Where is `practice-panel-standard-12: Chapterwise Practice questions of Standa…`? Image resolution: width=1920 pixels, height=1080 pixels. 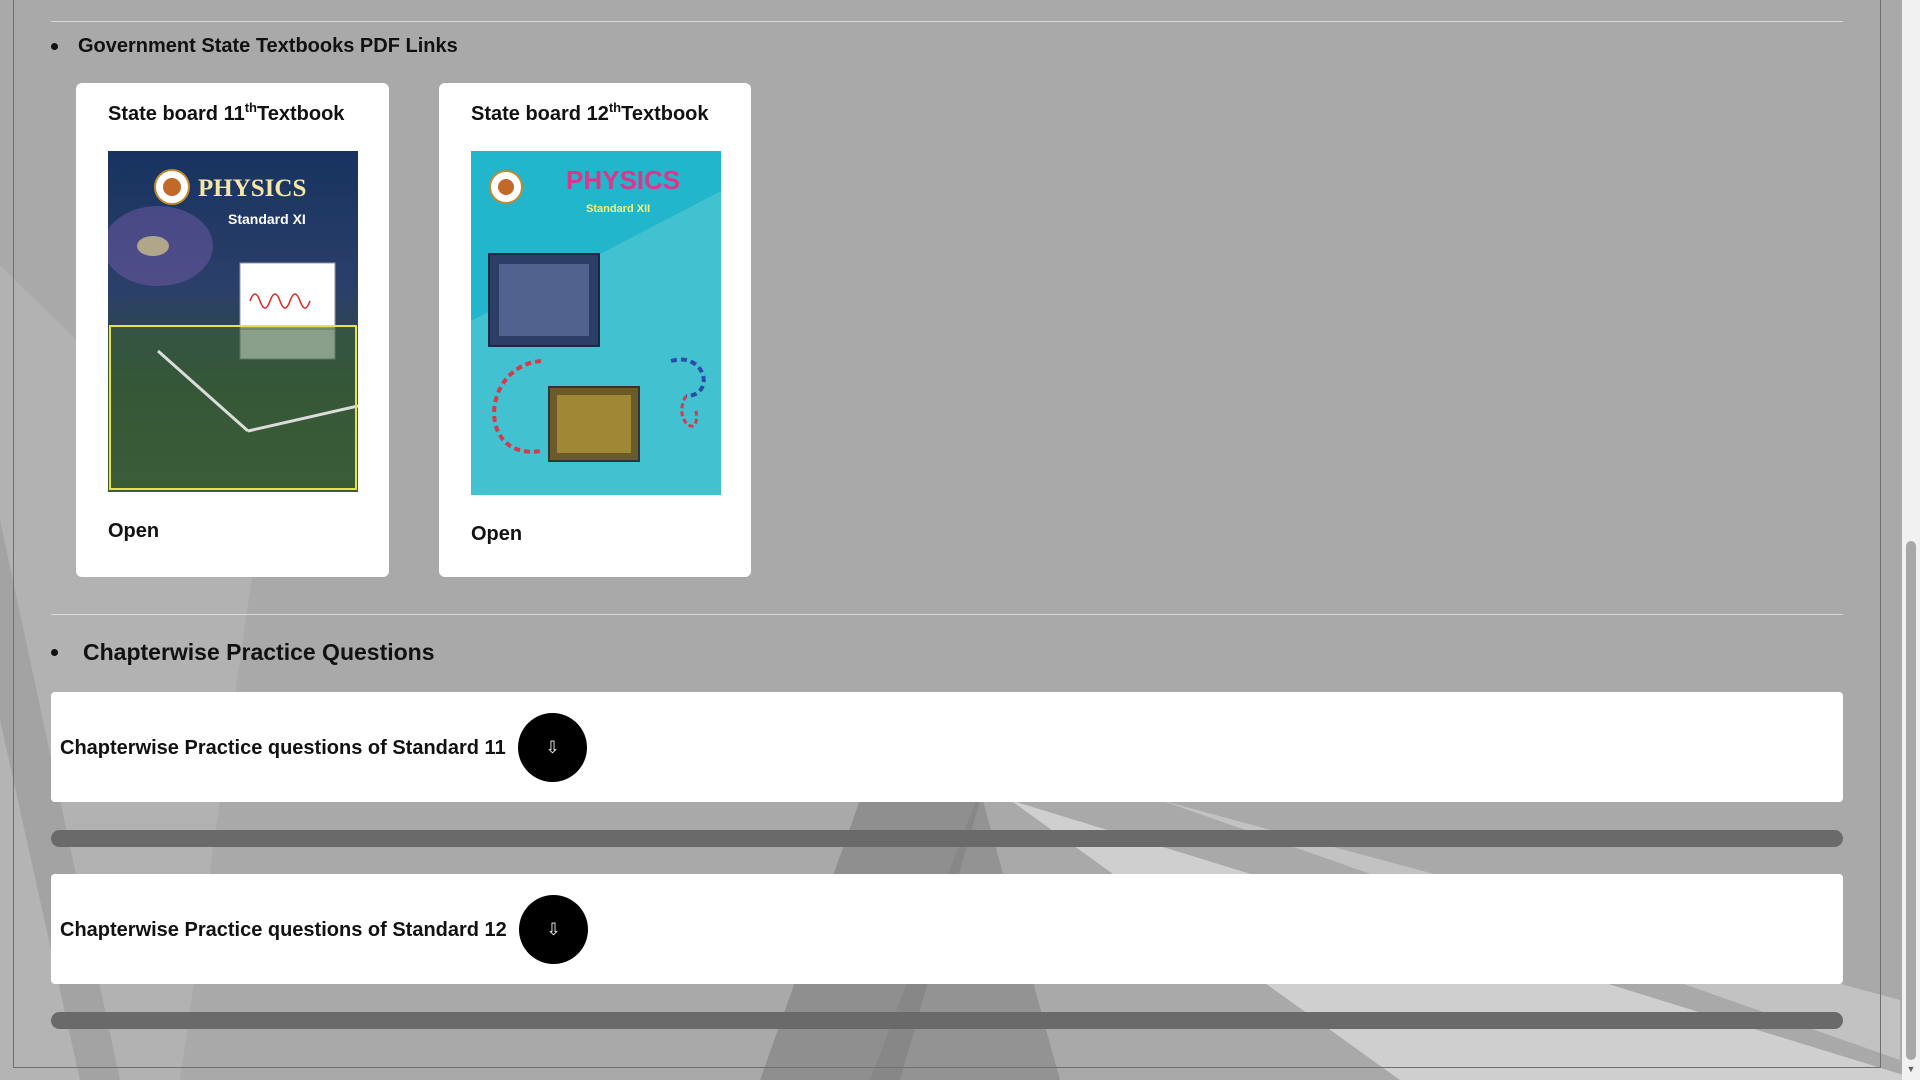
practice-panel-standard-12: Chapterwise Practice questions of Standa… is located at coordinates (947, 929).